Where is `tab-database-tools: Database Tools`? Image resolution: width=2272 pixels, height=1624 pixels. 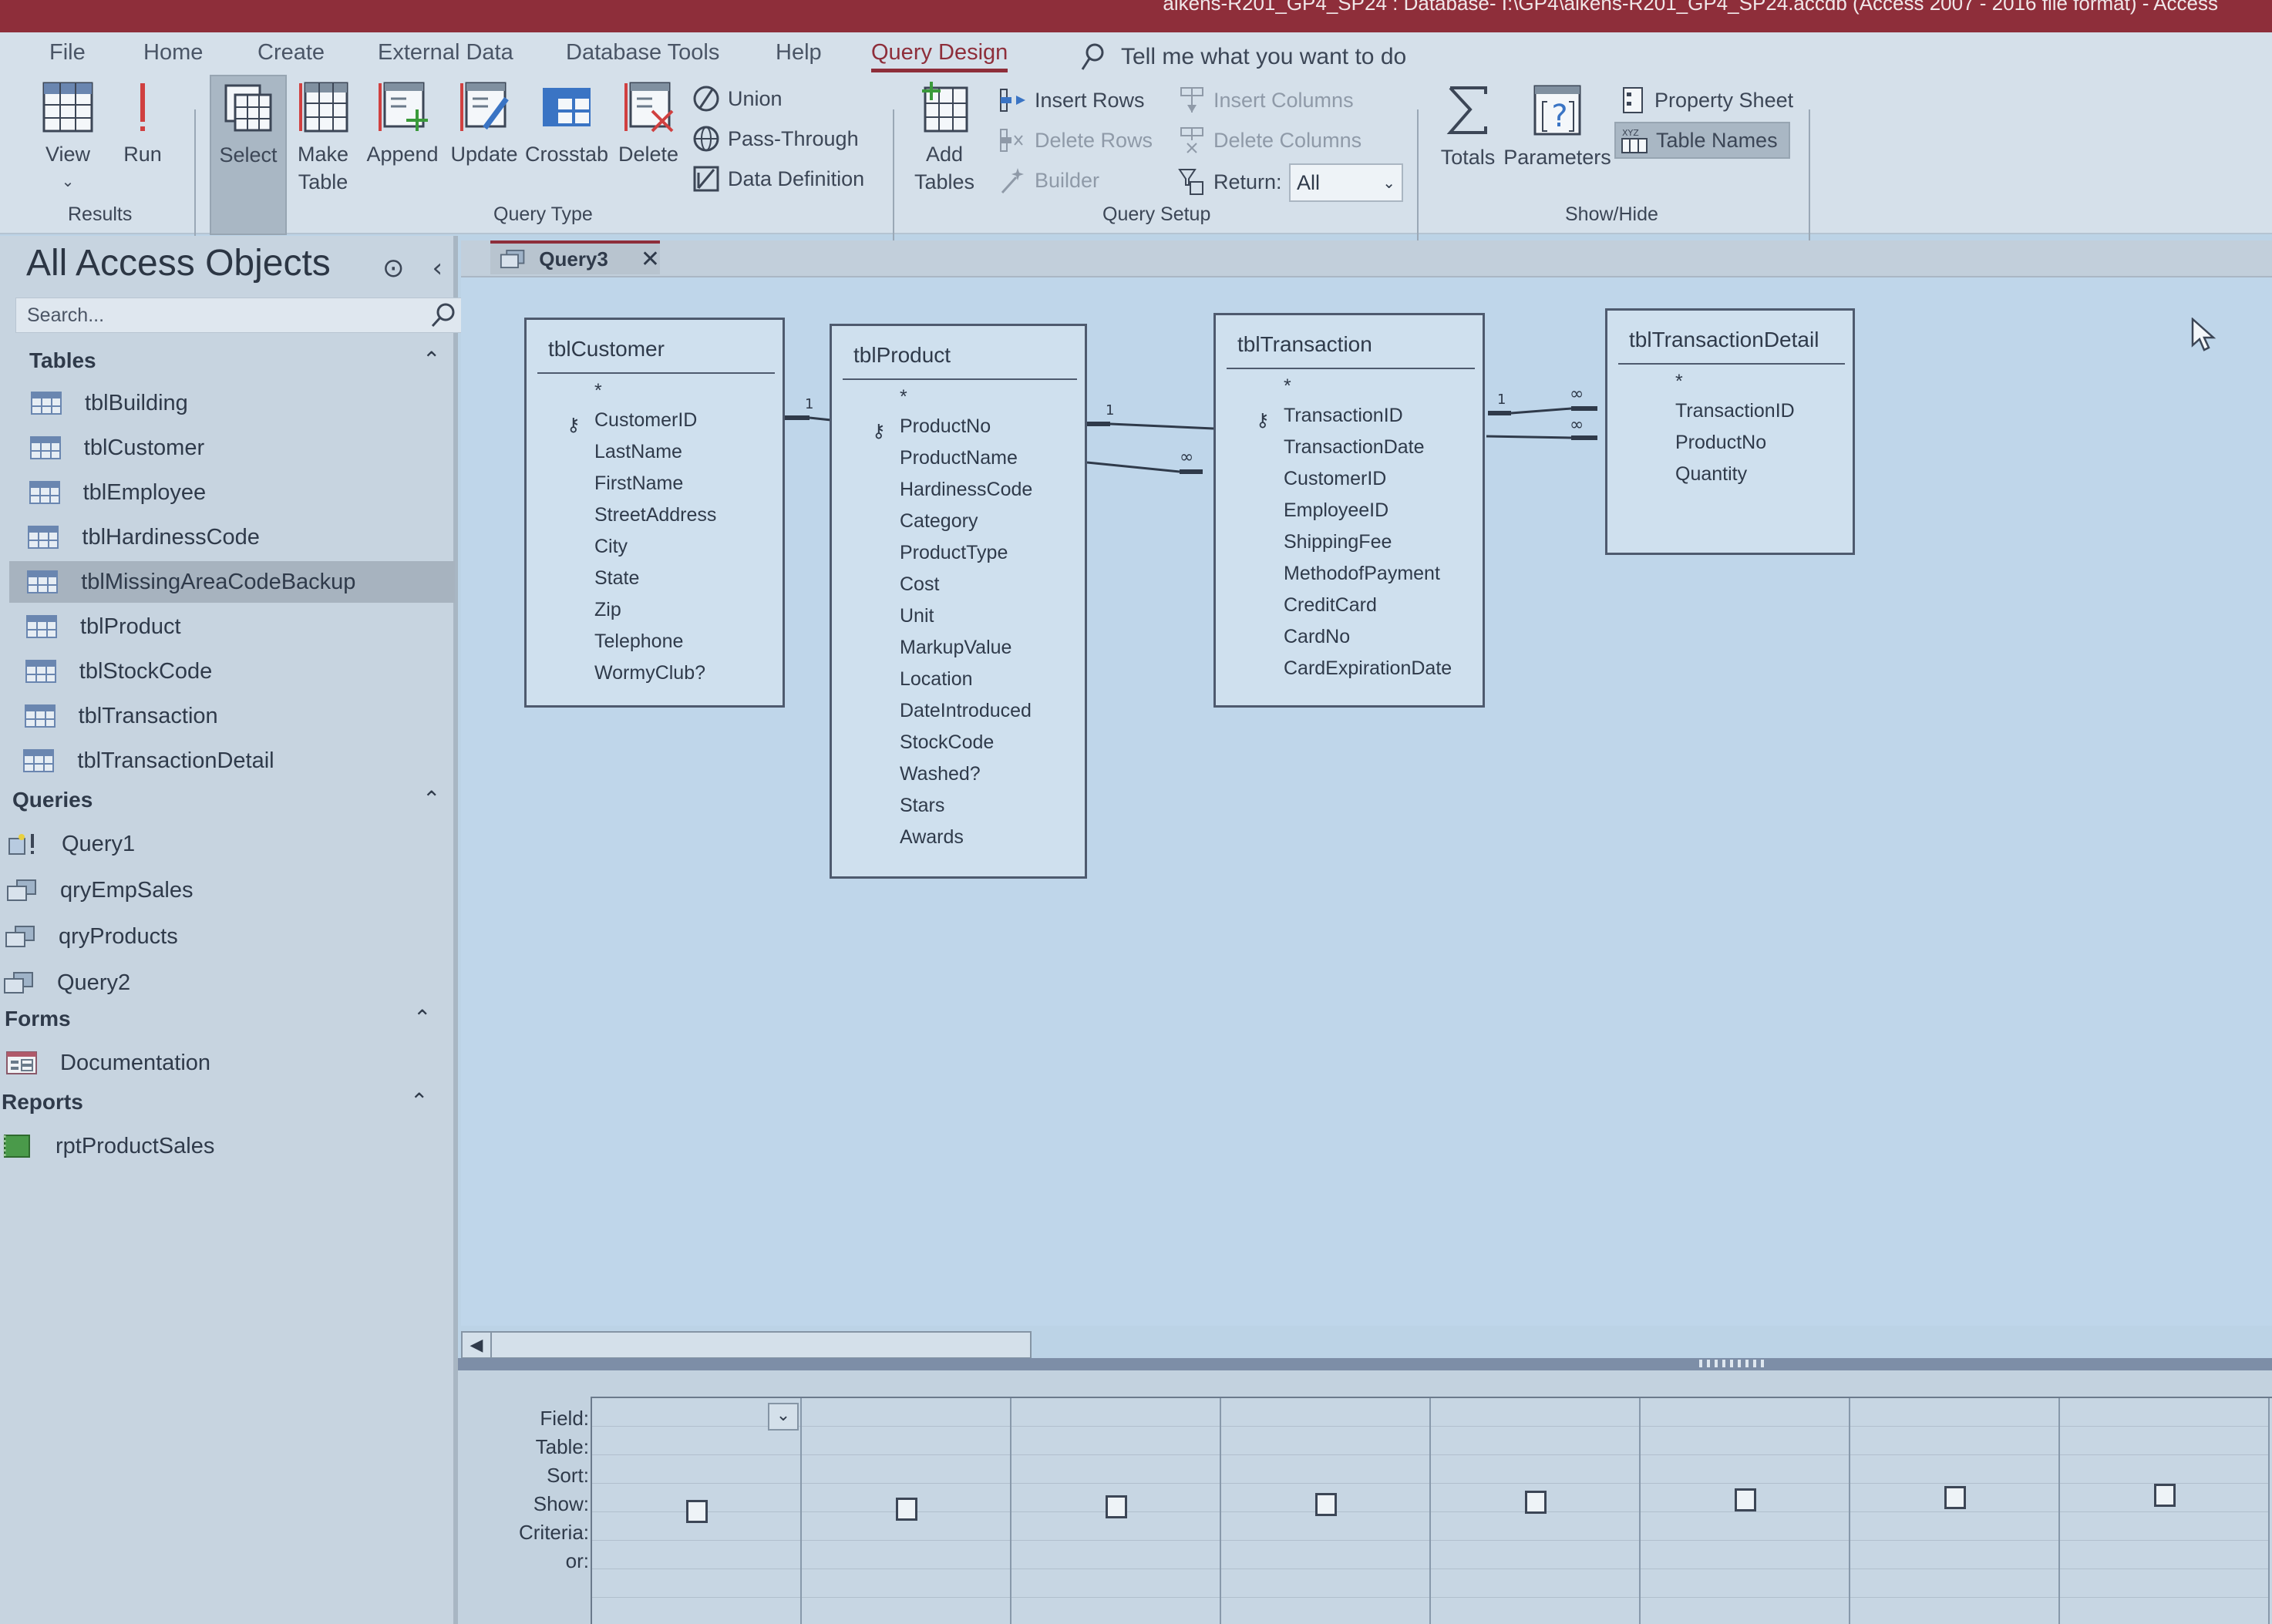 tab-database-tools: Database Tools is located at coordinates (642, 53).